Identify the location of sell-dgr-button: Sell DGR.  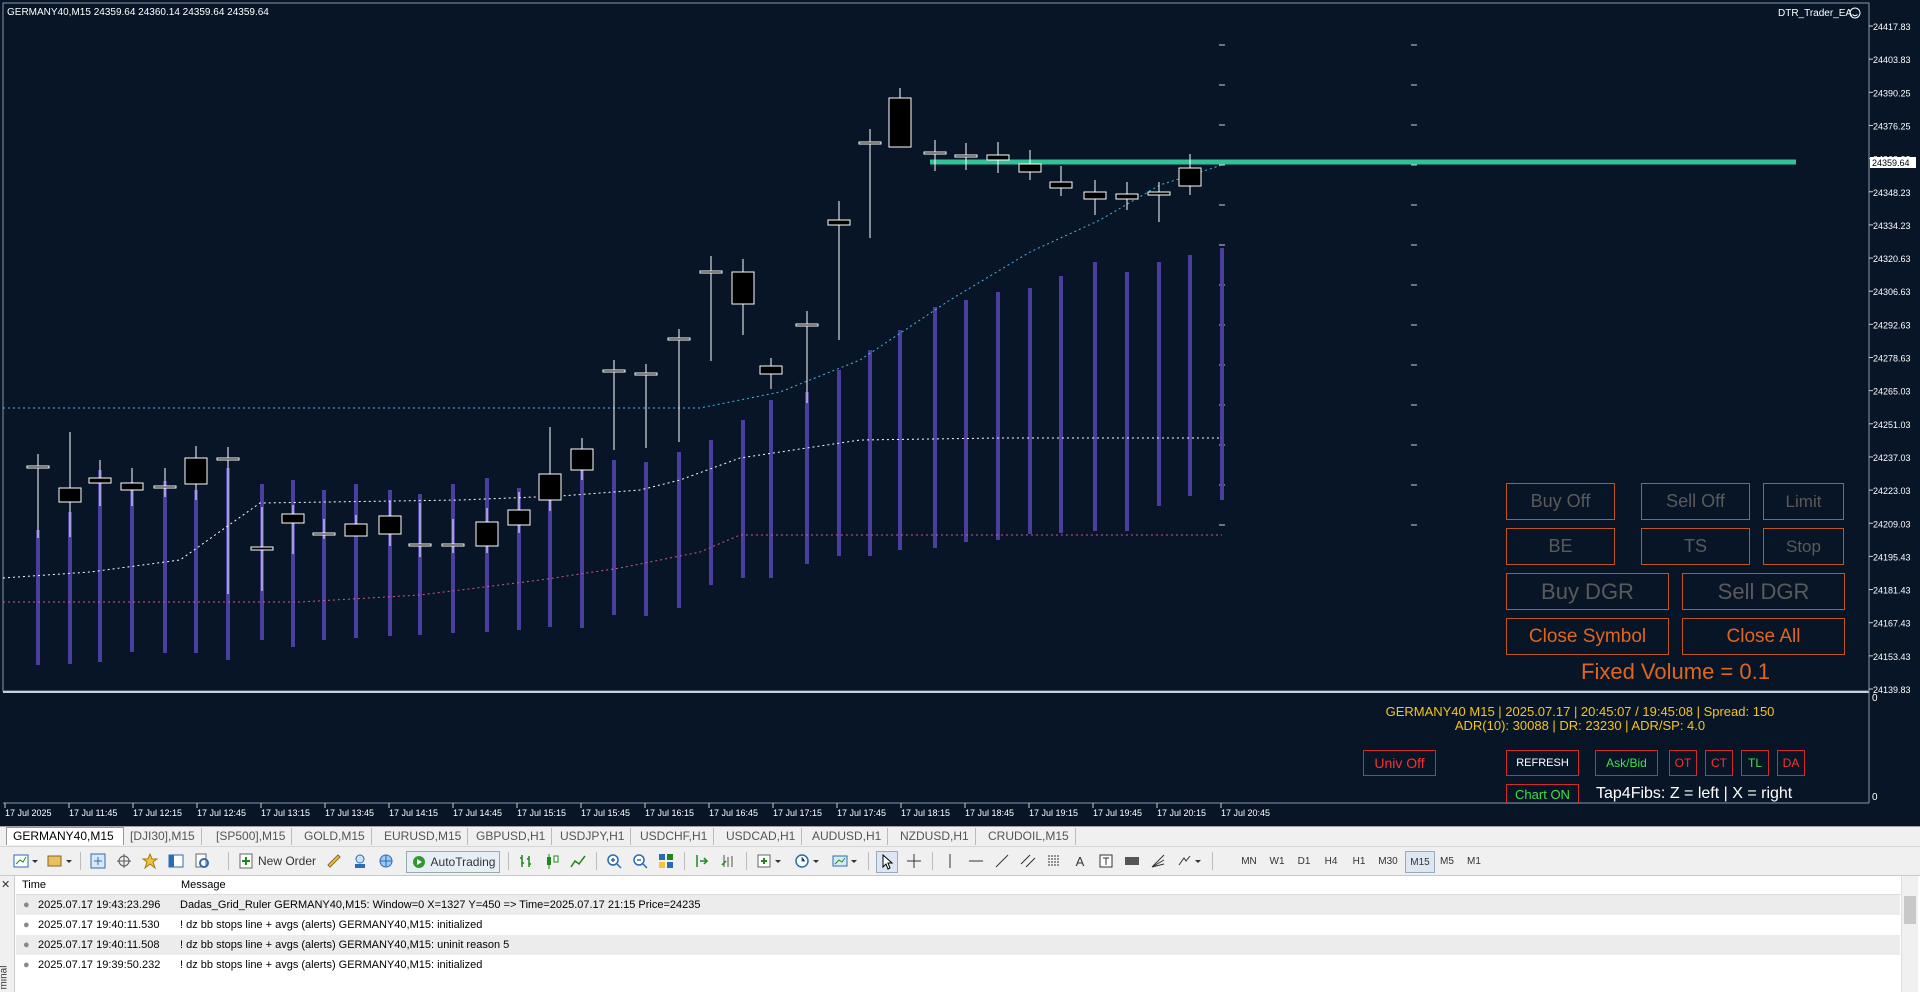
(1763, 591).